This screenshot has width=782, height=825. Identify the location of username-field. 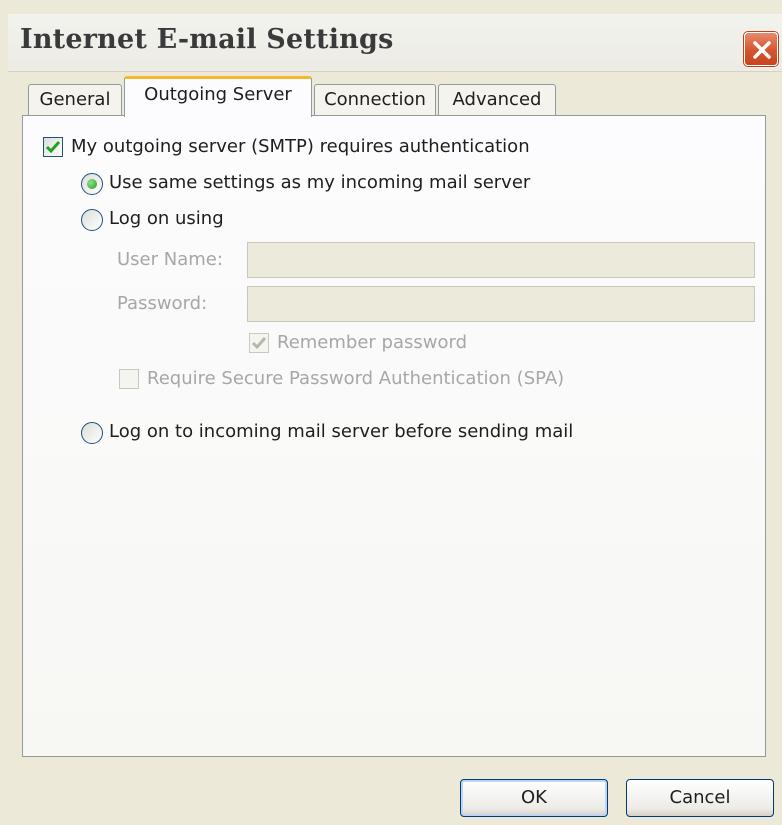
(501, 260).